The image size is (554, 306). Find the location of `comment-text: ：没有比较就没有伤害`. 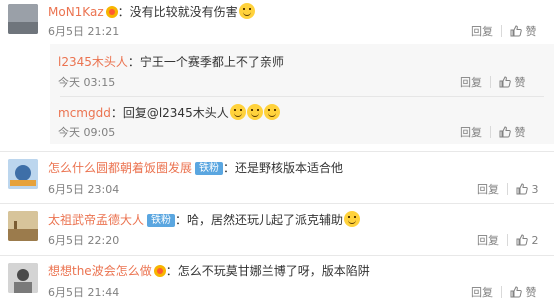

comment-text: ：没有比较就没有伤害 is located at coordinates (177, 12).